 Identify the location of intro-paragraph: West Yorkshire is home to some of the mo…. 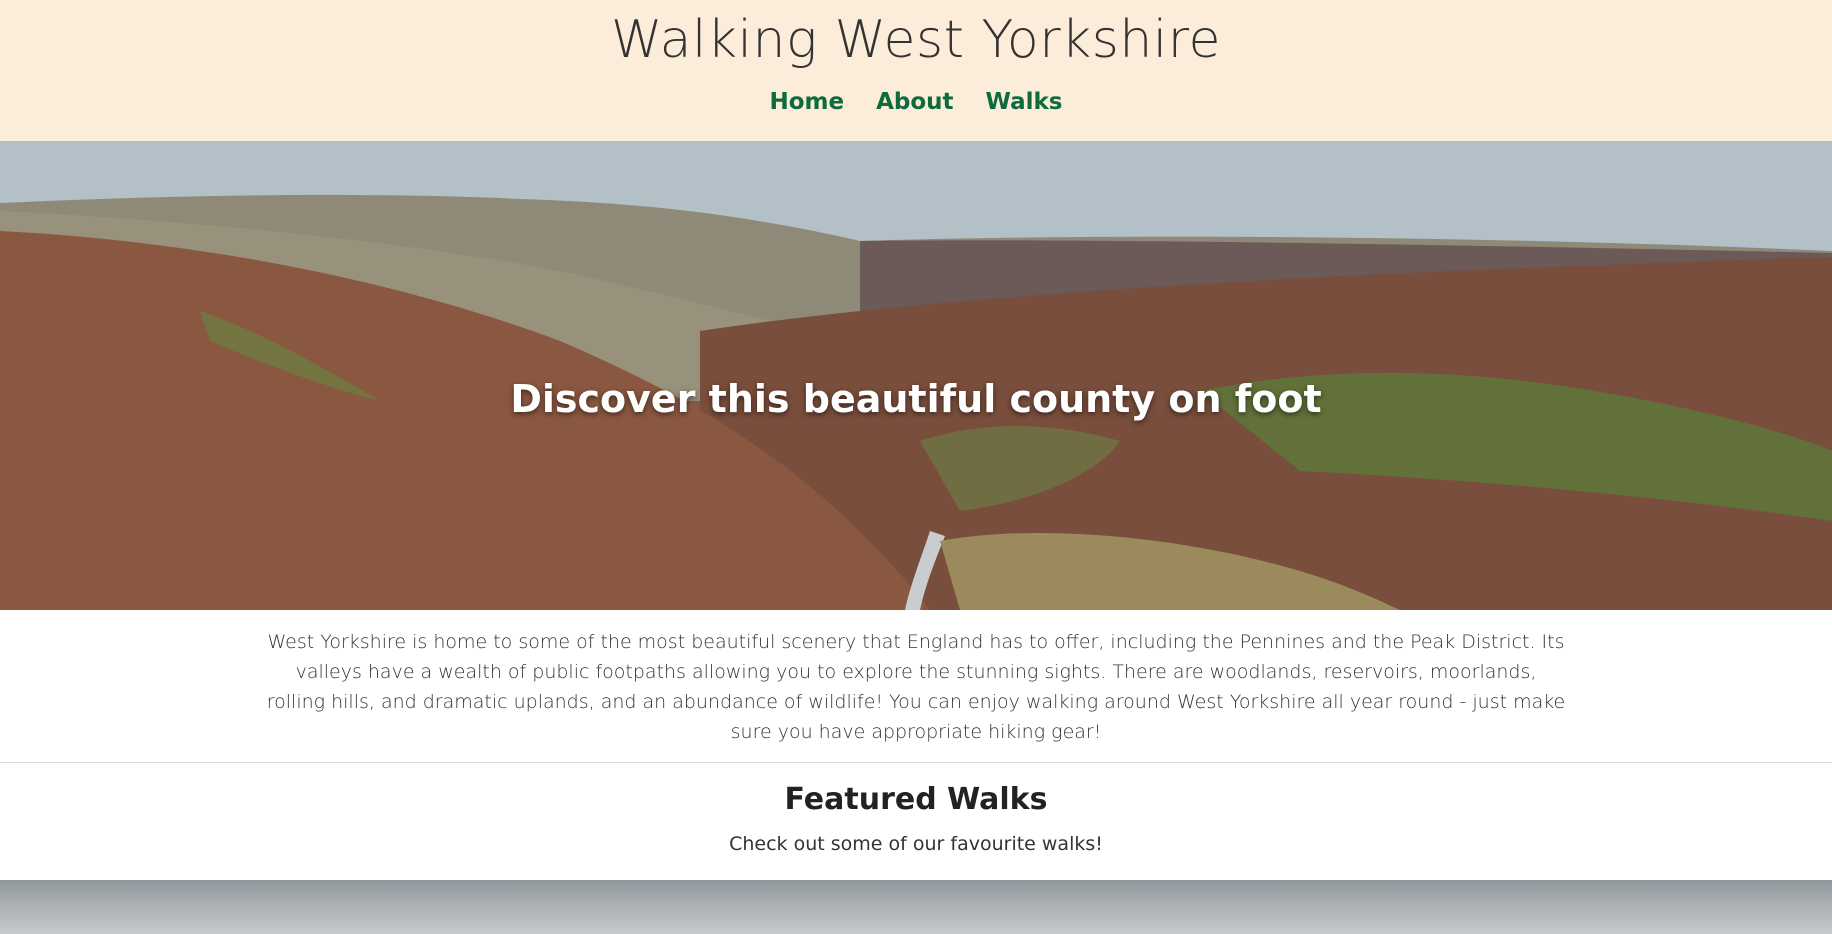
(916, 687).